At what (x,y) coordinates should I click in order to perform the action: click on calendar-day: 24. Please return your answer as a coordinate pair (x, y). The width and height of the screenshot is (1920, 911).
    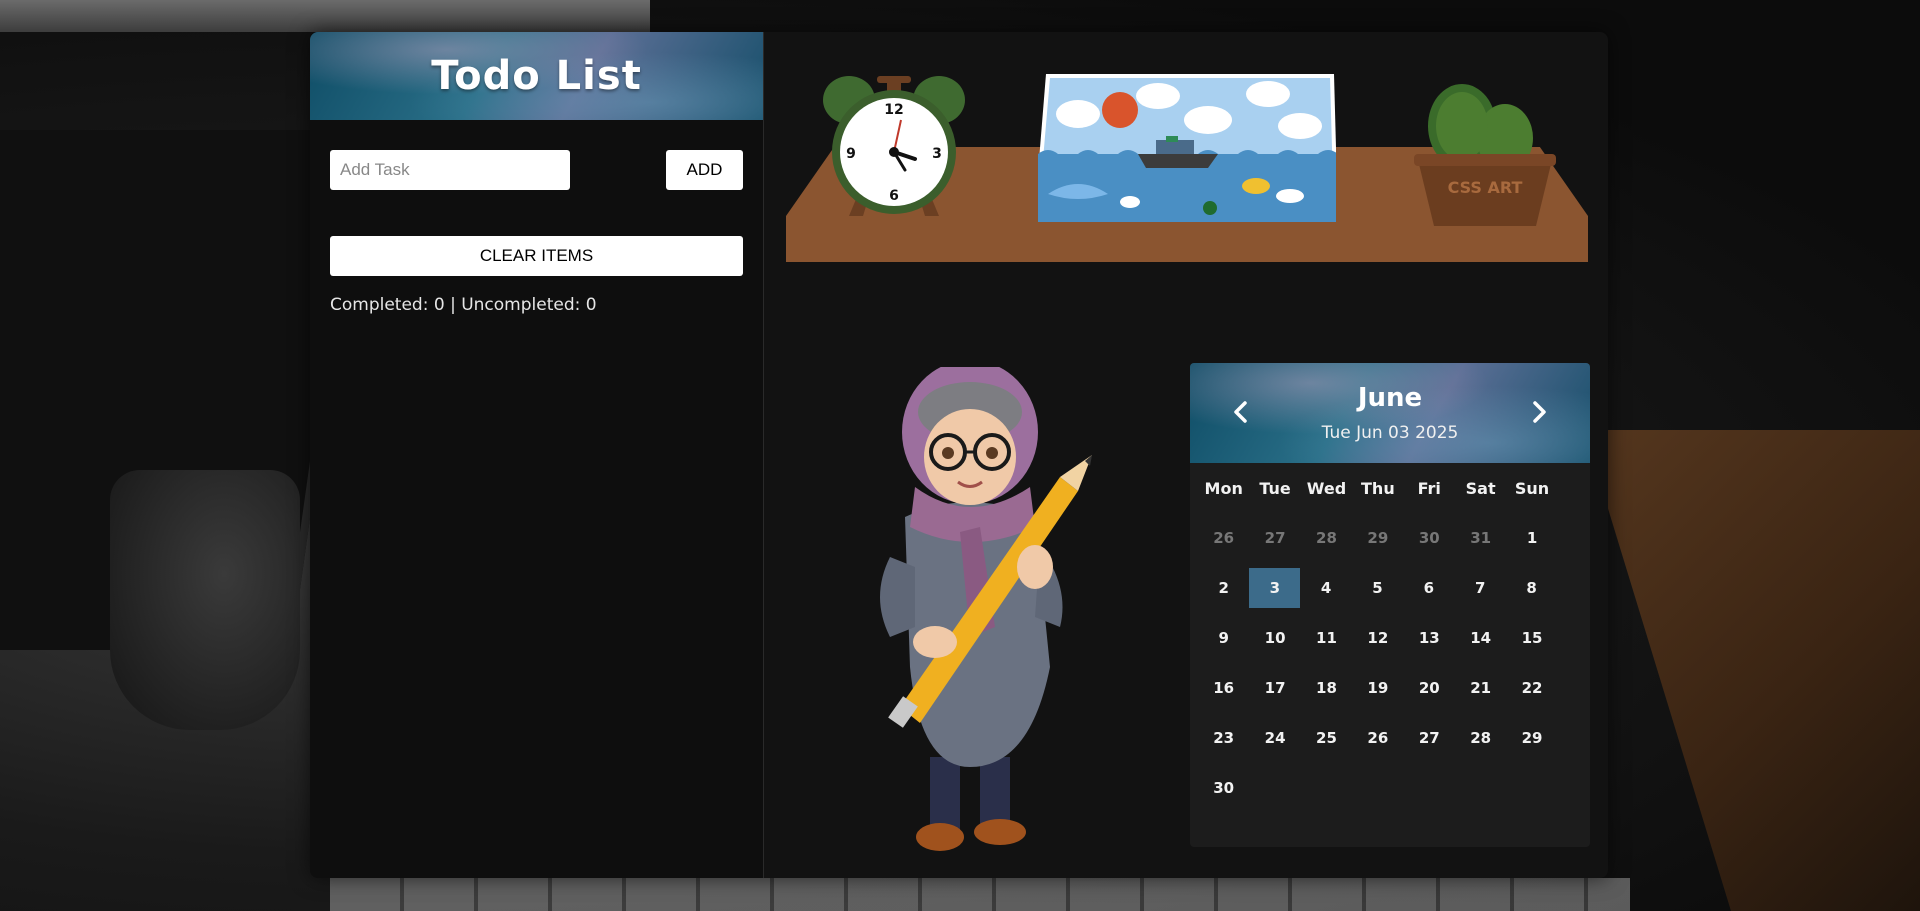
    Looking at the image, I should click on (1274, 738).